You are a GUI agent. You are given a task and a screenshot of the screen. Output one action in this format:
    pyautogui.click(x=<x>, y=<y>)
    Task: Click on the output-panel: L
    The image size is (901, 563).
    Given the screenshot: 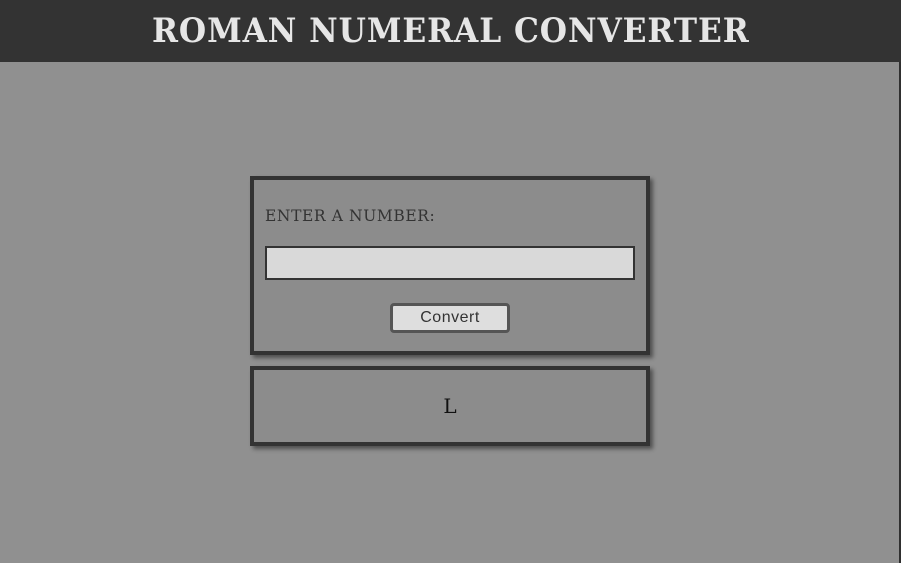 What is the action you would take?
    pyautogui.click(x=450, y=406)
    